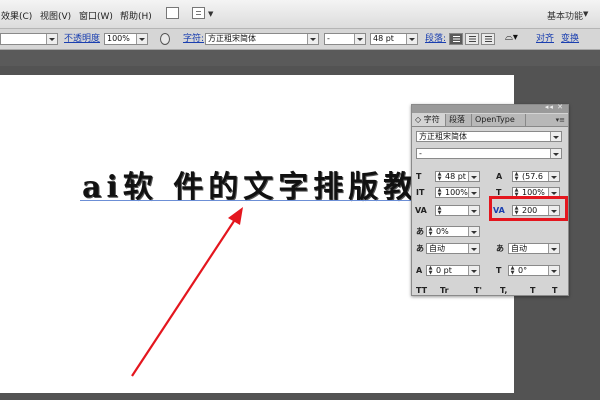 The height and width of the screenshot is (400, 600). Describe the element at coordinates (184, 297) in the screenshot. I see `arrow-shaft` at that location.